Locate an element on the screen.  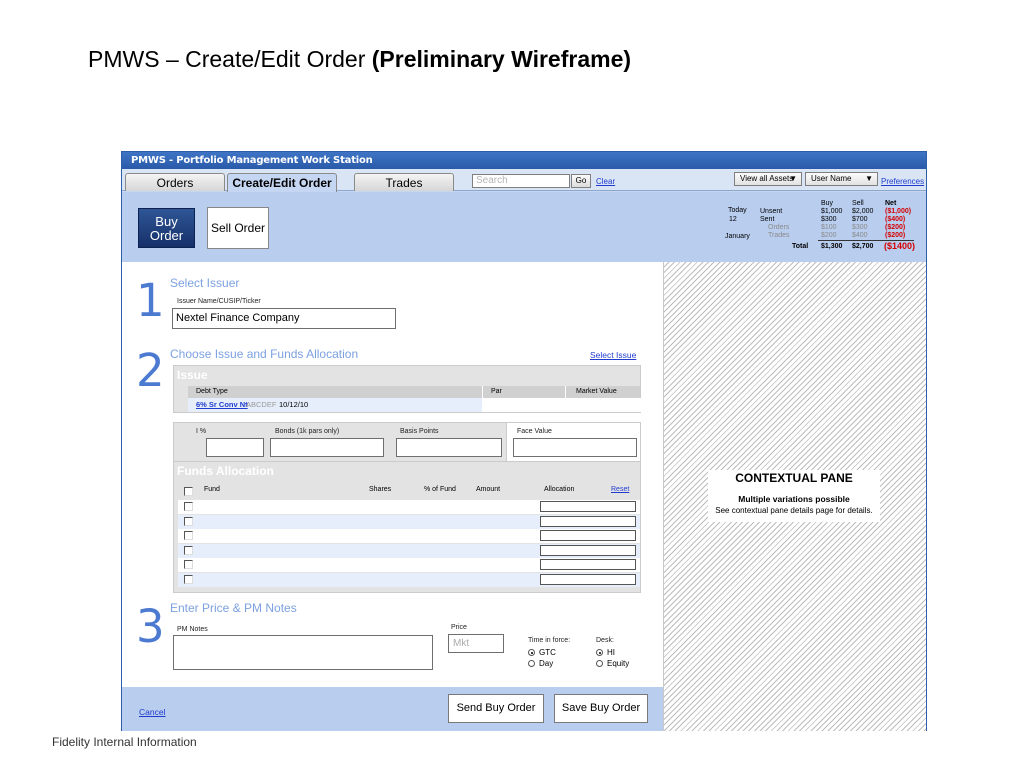
total-label: Total is located at coordinates (800, 246).